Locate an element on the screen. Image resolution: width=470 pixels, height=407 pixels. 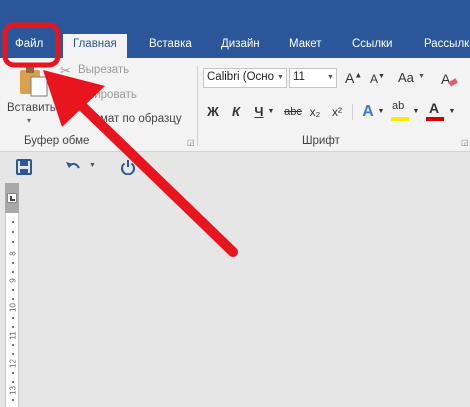
highlight-box is located at coordinates (31, 45).